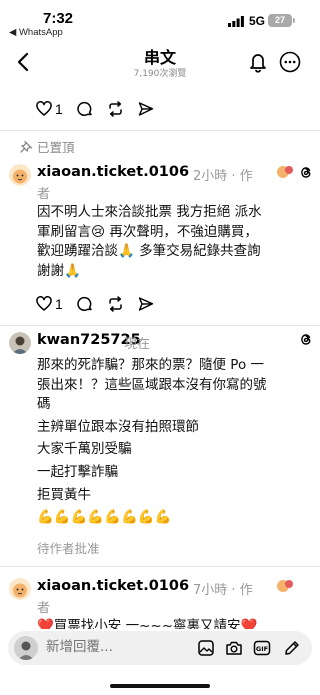 This screenshot has width=320, height=695. I want to click on post-body: ❤️買票找小安 一~~~寧裏又請安❤️, so click(147, 623).